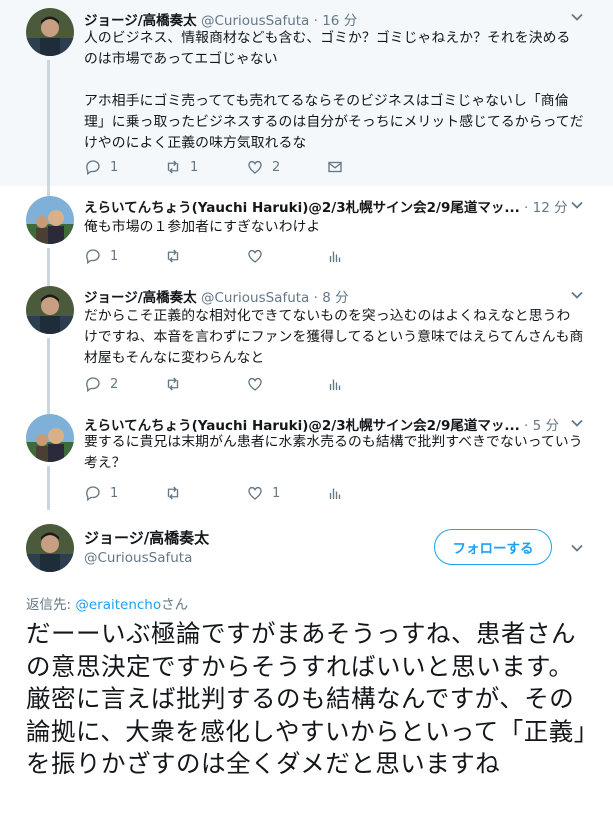 The height and width of the screenshot is (815, 613). I want to click on replying-to: 返信先: @eraitenchoさん, so click(107, 603).